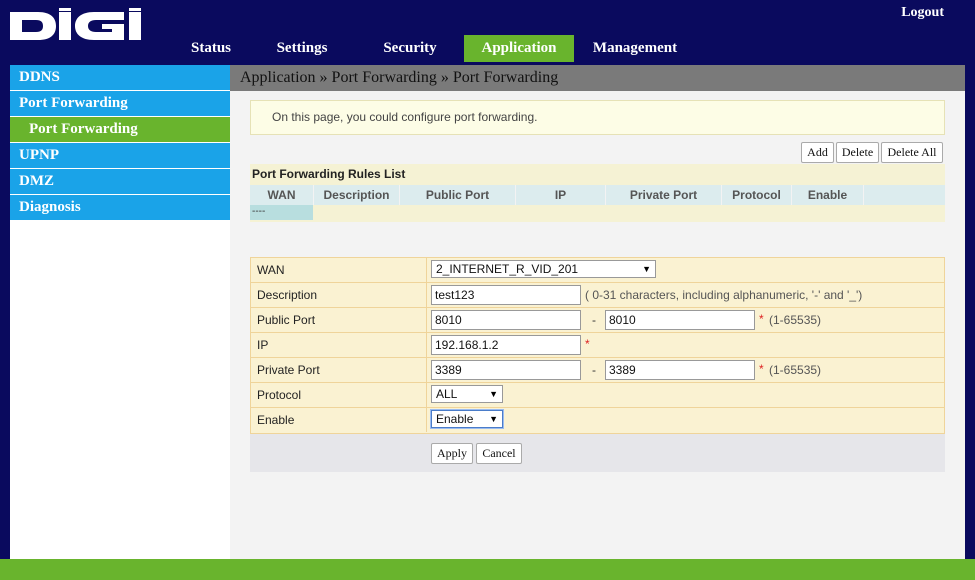  What do you see at coordinates (597, 212) in the screenshot?
I see `table-row: ----` at bounding box center [597, 212].